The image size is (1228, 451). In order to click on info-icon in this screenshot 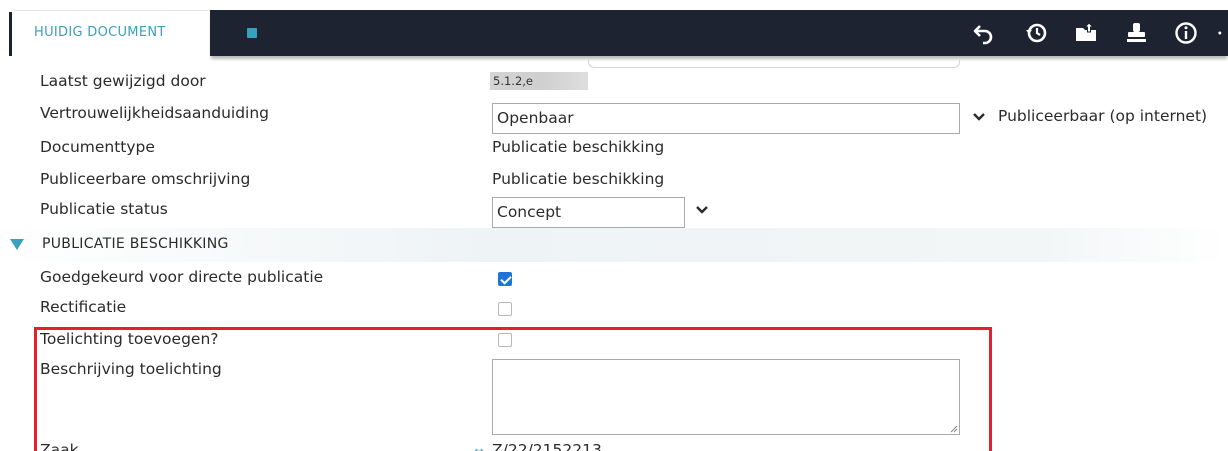, I will do `click(1186, 33)`.